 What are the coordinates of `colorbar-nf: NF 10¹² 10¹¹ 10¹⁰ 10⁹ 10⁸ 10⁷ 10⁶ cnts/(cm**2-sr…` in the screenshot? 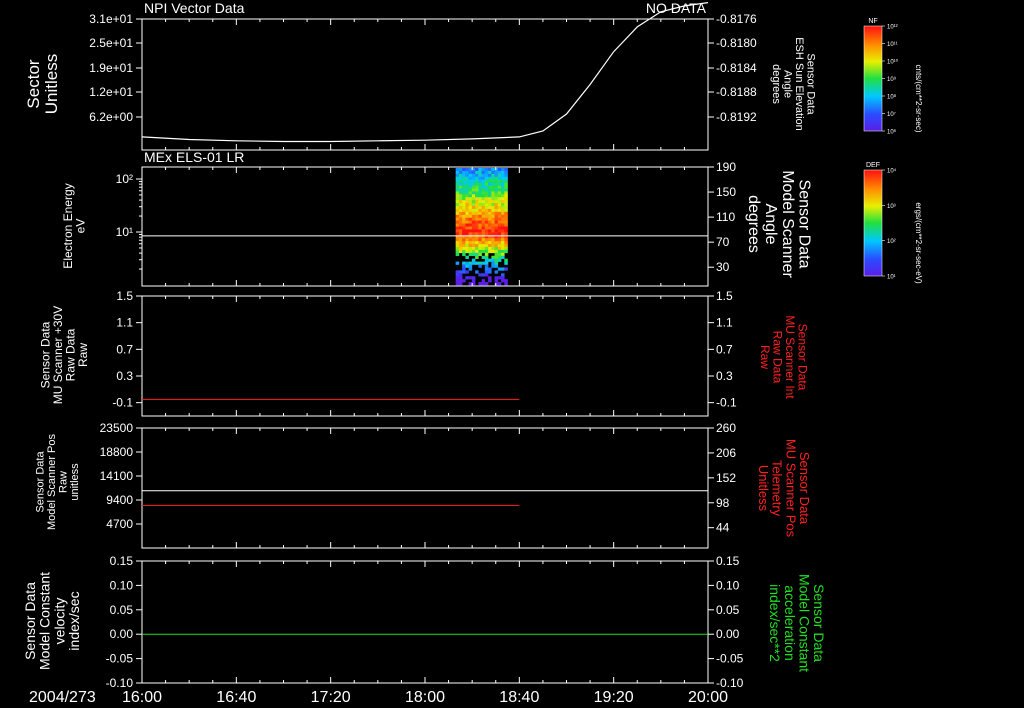 It's located at (893, 77).